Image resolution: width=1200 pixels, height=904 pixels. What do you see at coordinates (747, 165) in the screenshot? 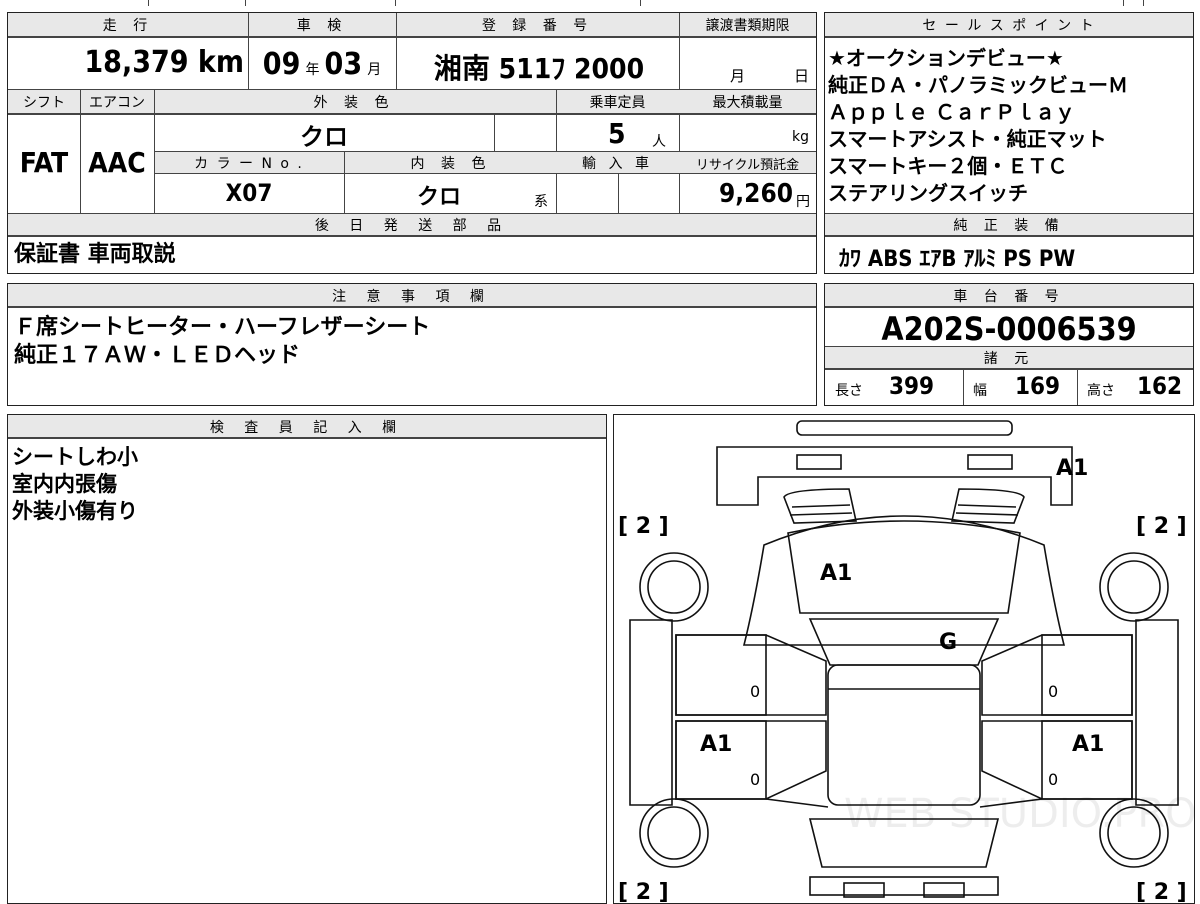
I see `recycle-header: リサイクル預託金` at bounding box center [747, 165].